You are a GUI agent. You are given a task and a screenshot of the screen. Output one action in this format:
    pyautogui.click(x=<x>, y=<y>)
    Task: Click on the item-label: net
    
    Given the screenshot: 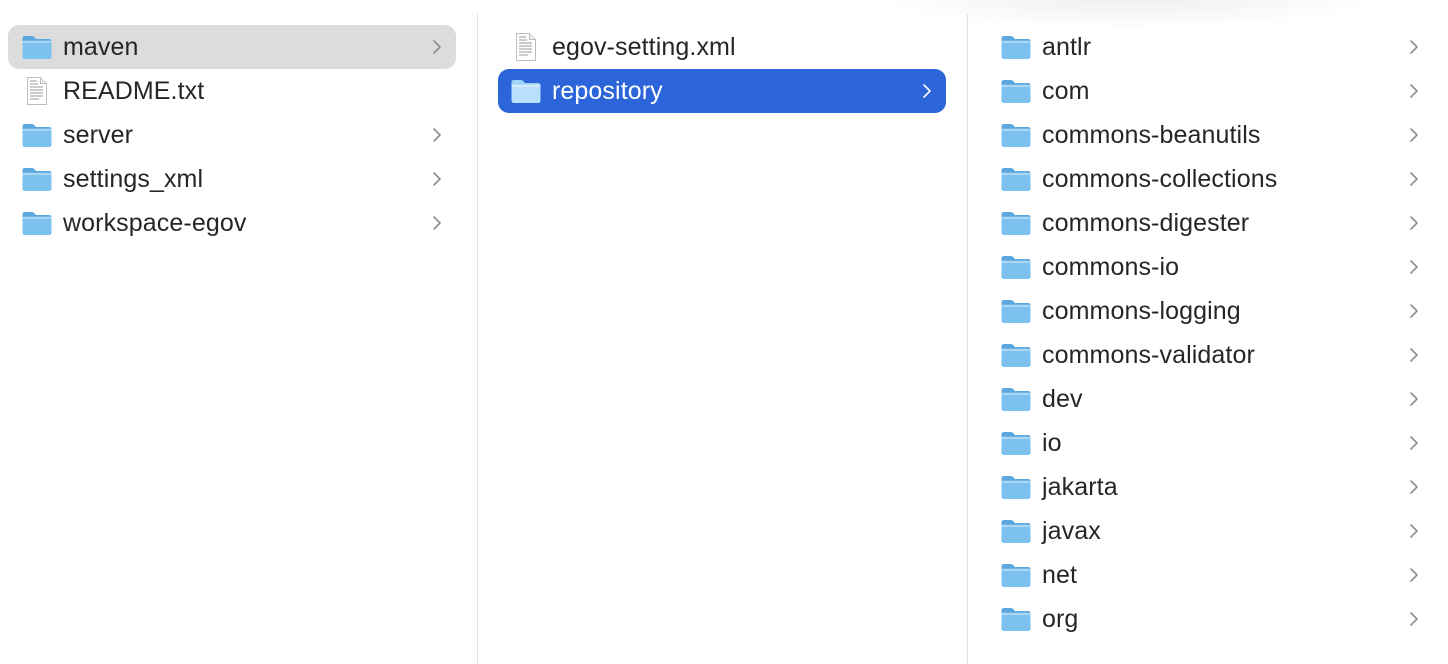 What is the action you would take?
    pyautogui.click(x=1060, y=575)
    